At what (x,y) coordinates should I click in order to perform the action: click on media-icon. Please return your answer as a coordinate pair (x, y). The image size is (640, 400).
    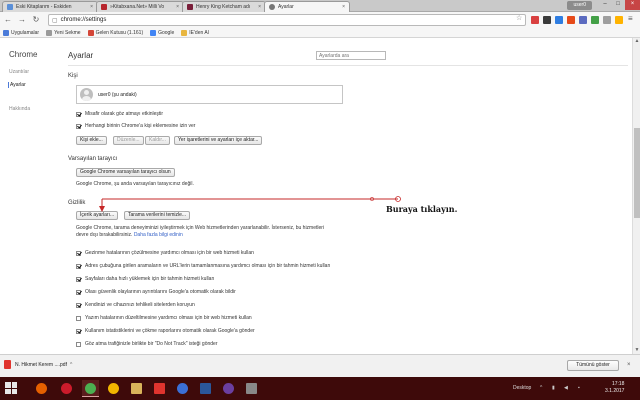
    Looking at the image, I should click on (182, 388).